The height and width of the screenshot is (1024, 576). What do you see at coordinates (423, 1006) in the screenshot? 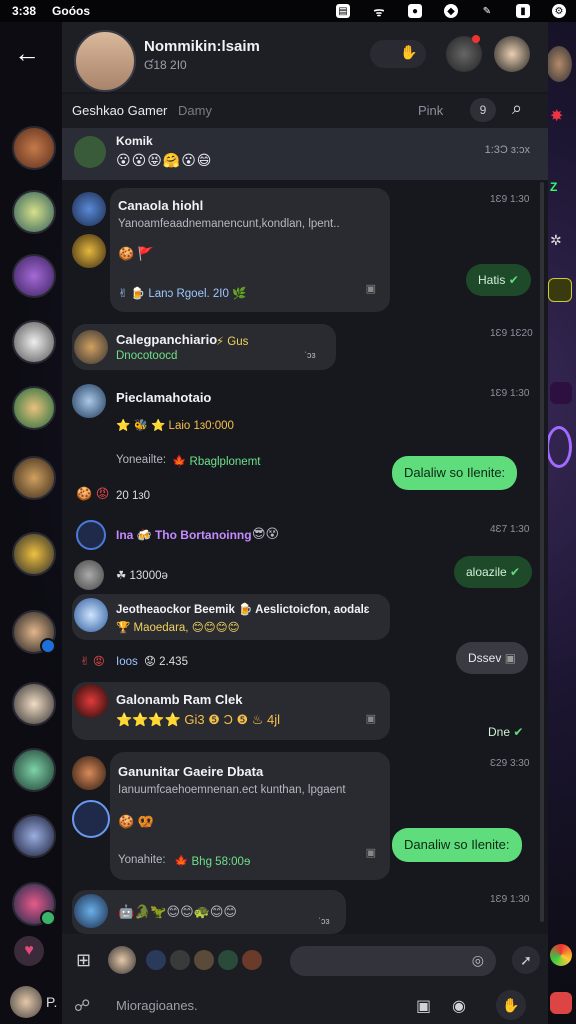
I see `gallery-icon: ▣` at bounding box center [423, 1006].